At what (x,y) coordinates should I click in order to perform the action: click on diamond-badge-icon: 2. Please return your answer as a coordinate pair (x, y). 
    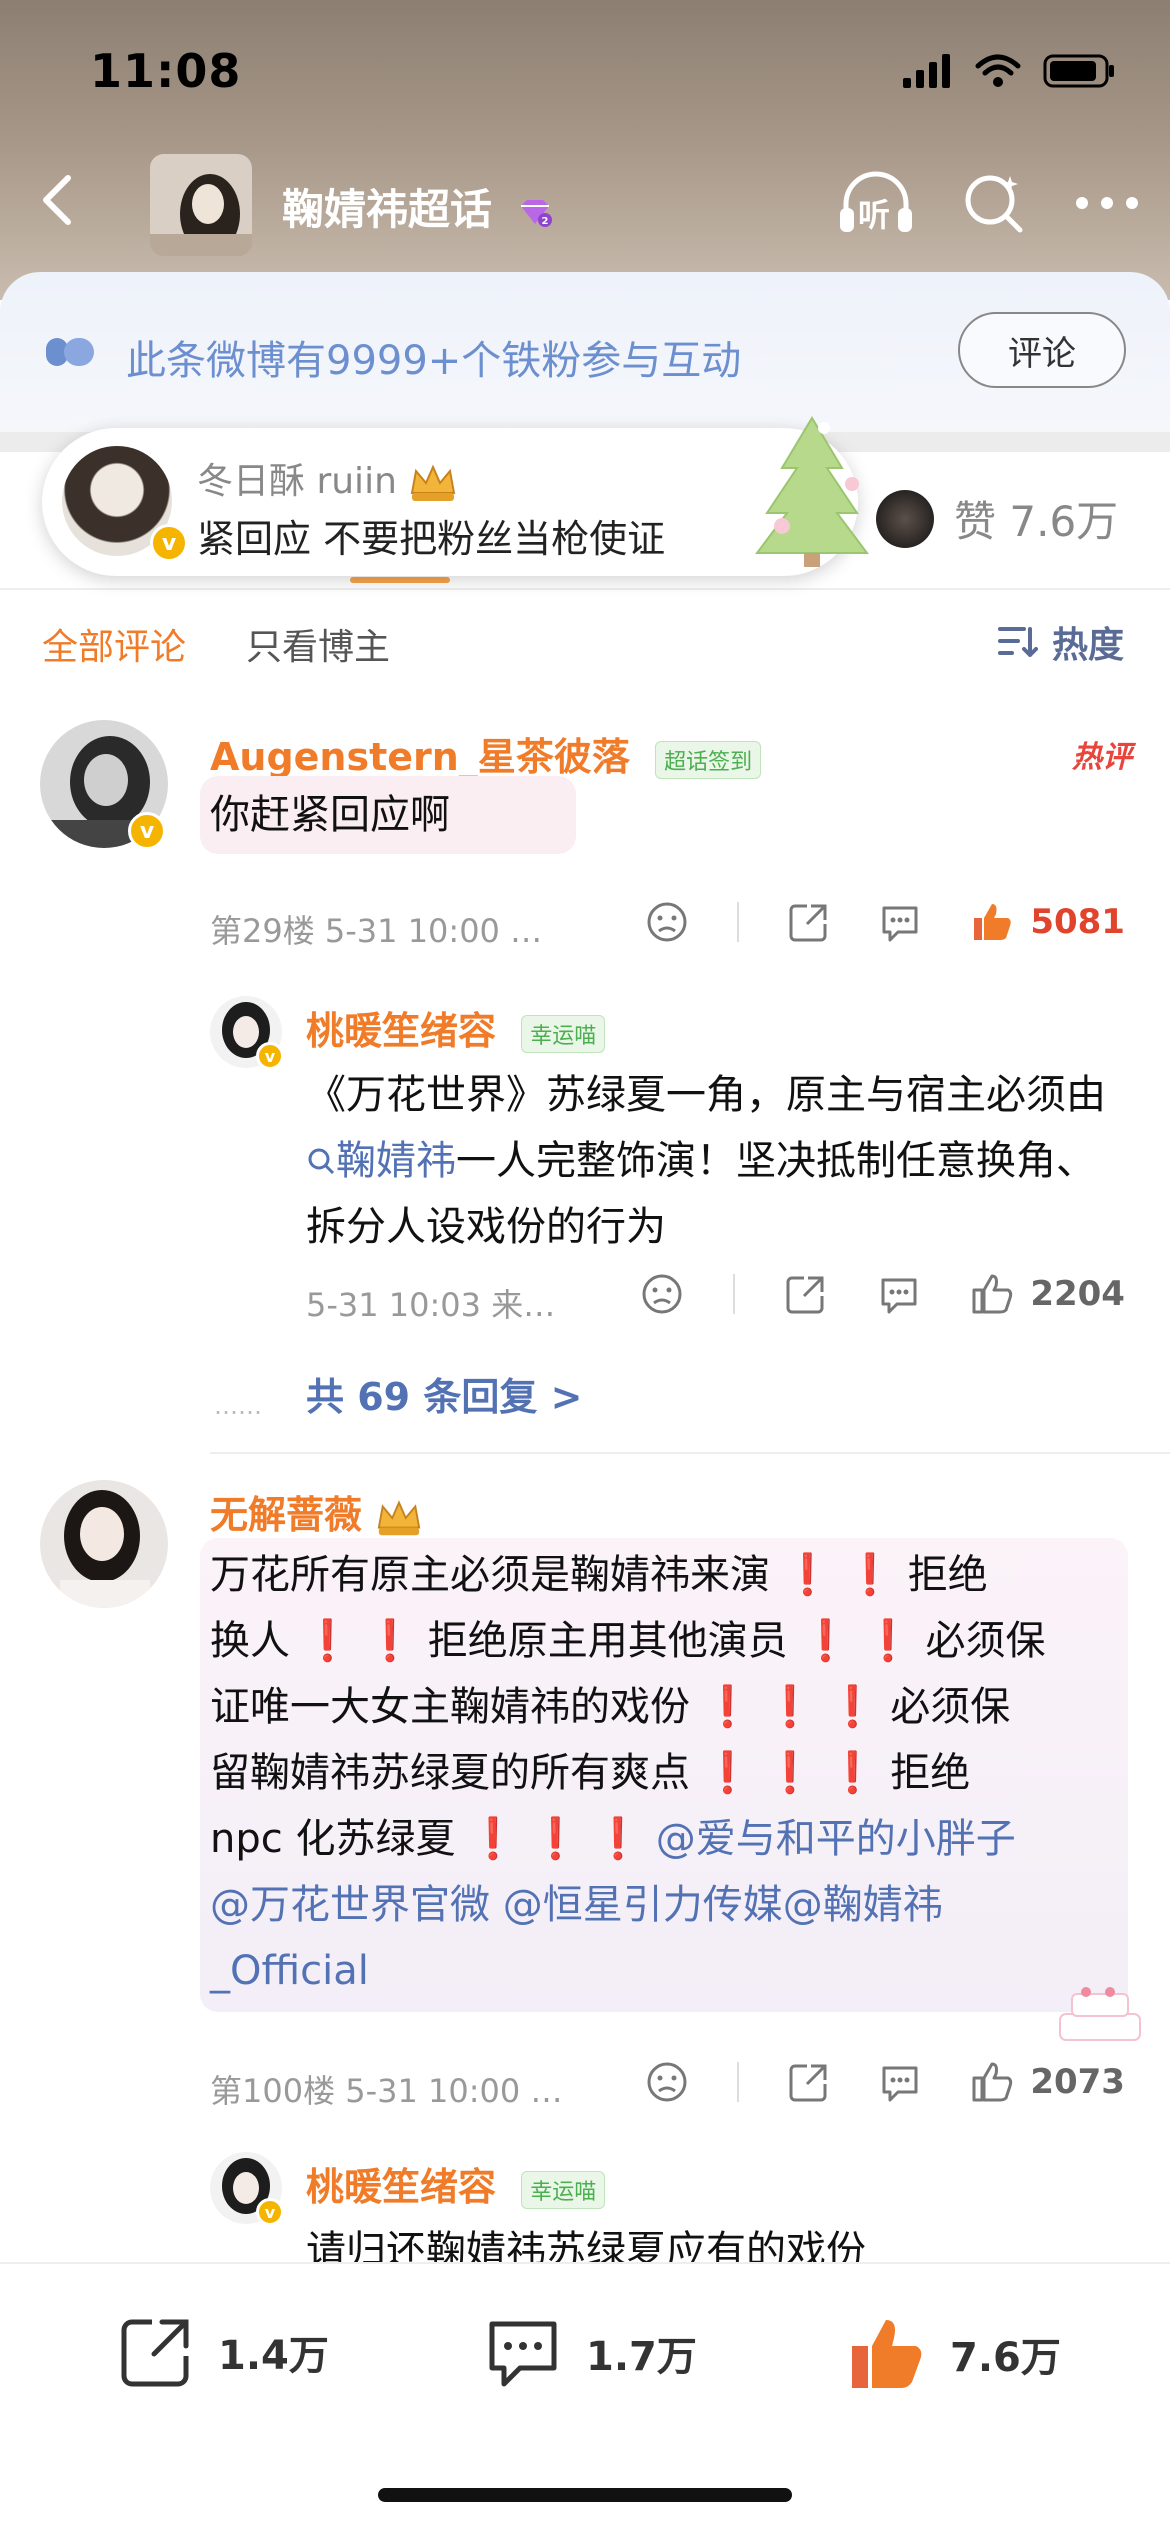
    Looking at the image, I should click on (536, 213).